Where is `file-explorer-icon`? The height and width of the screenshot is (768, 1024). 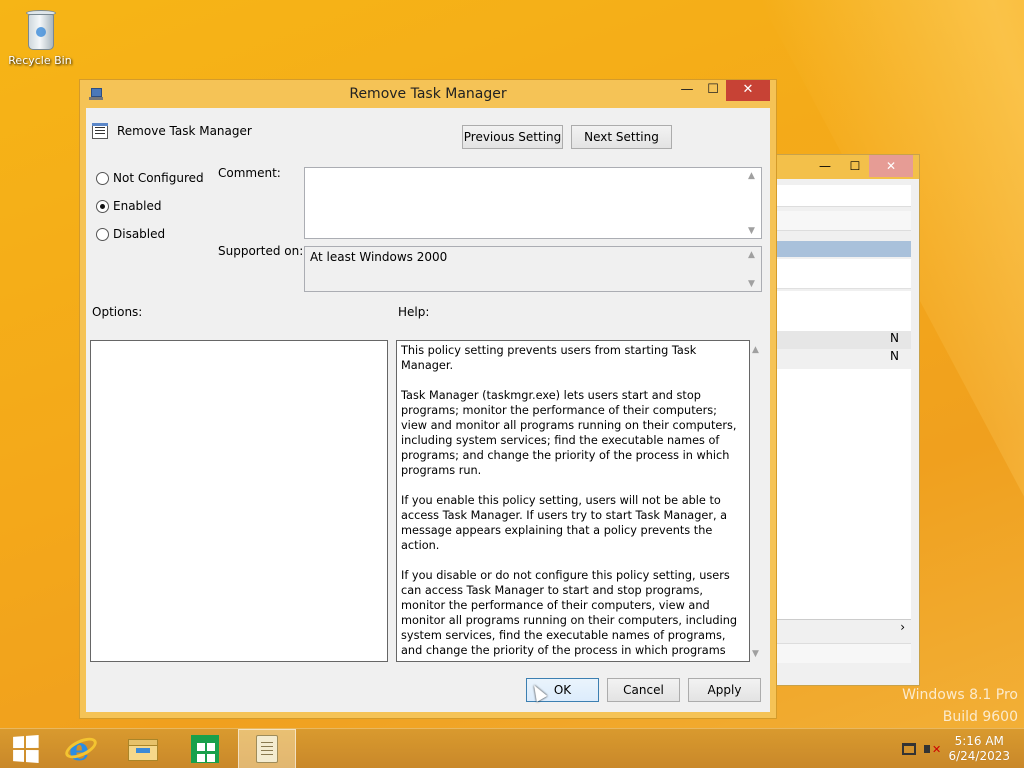 file-explorer-icon is located at coordinates (143, 749).